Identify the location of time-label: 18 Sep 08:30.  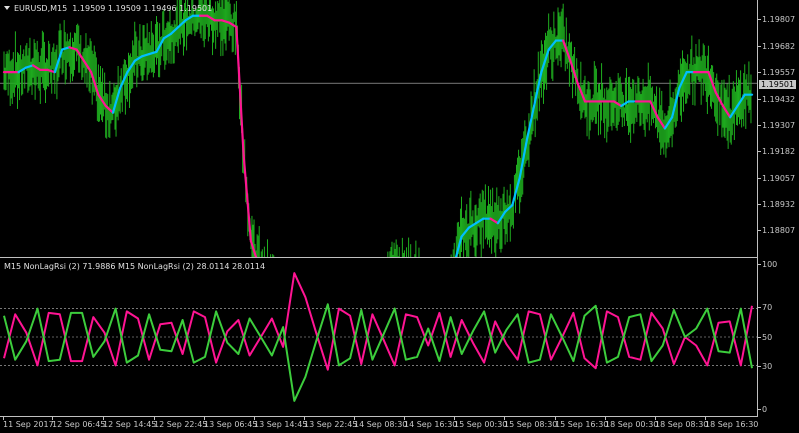
(682, 423).